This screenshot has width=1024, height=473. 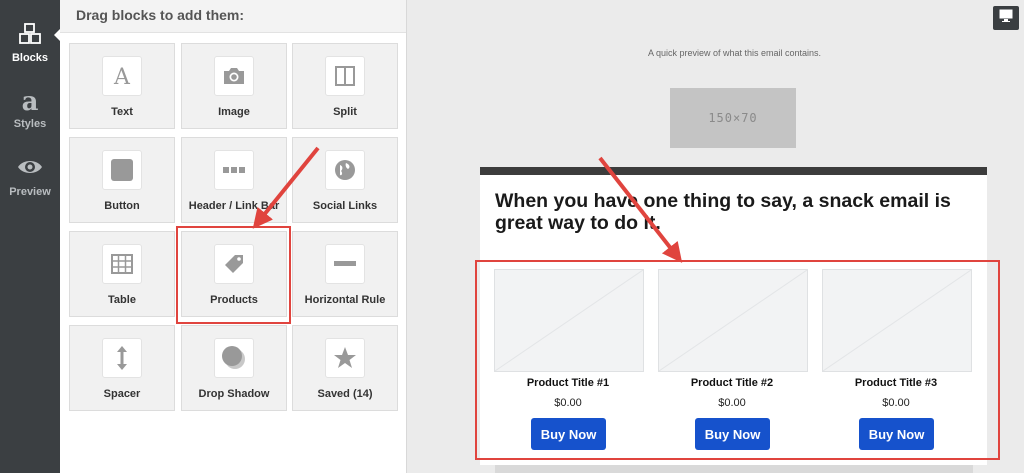 I want to click on panel-title: Drag blocks to add them:, so click(x=160, y=15).